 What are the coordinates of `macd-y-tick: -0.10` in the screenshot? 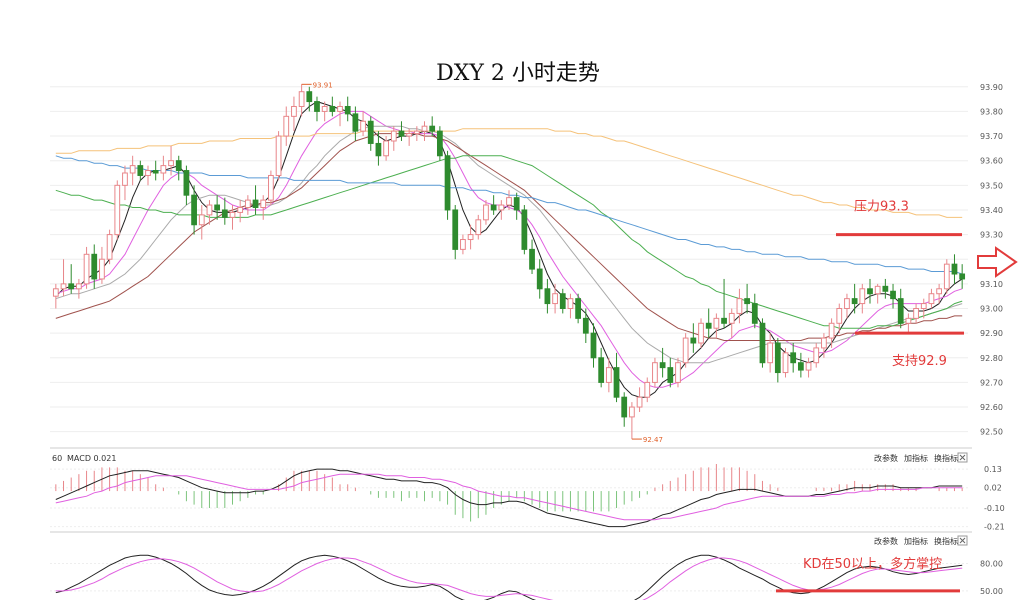 It's located at (994, 508).